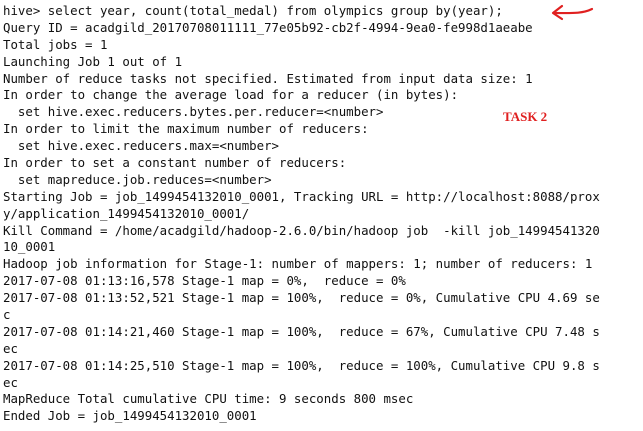 The width and height of the screenshot is (643, 431). What do you see at coordinates (141, 146) in the screenshot?
I see `terminal-line: set hive.exec.reducers.max=<number>` at bounding box center [141, 146].